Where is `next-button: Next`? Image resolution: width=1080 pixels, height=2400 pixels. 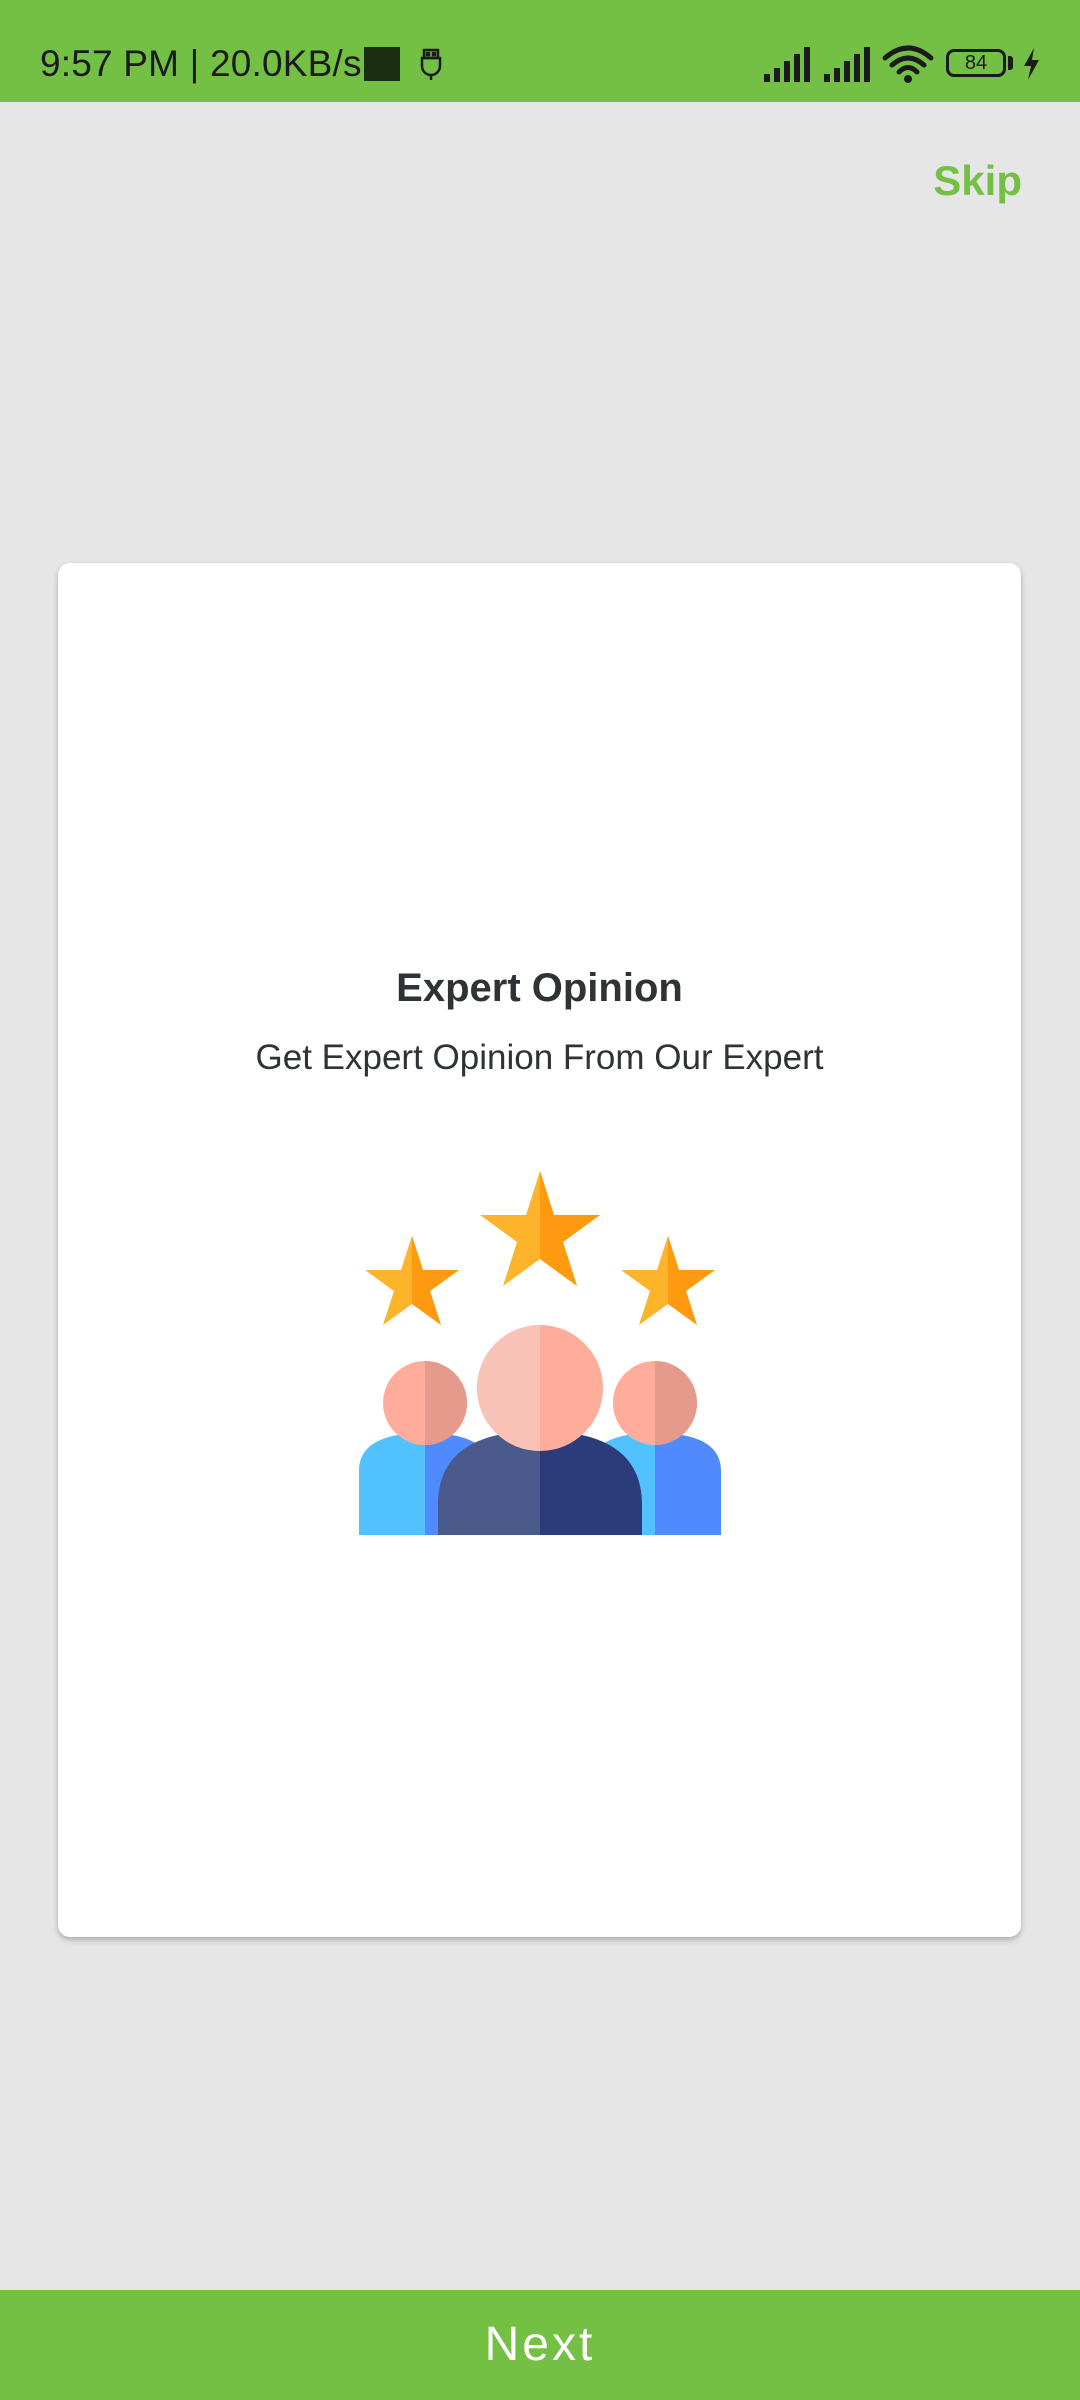 next-button: Next is located at coordinates (540, 2345).